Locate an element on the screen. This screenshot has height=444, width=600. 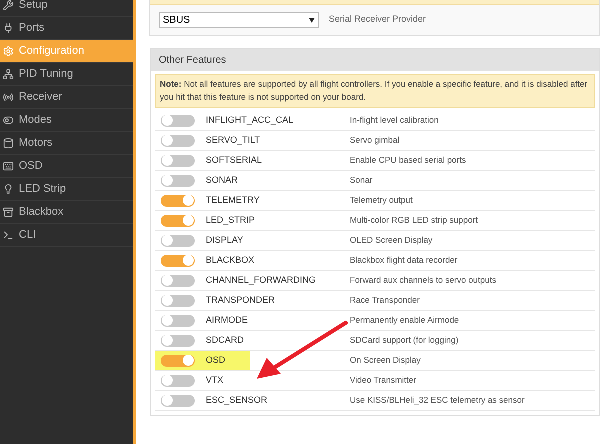
radio-icon is located at coordinates (8, 97).